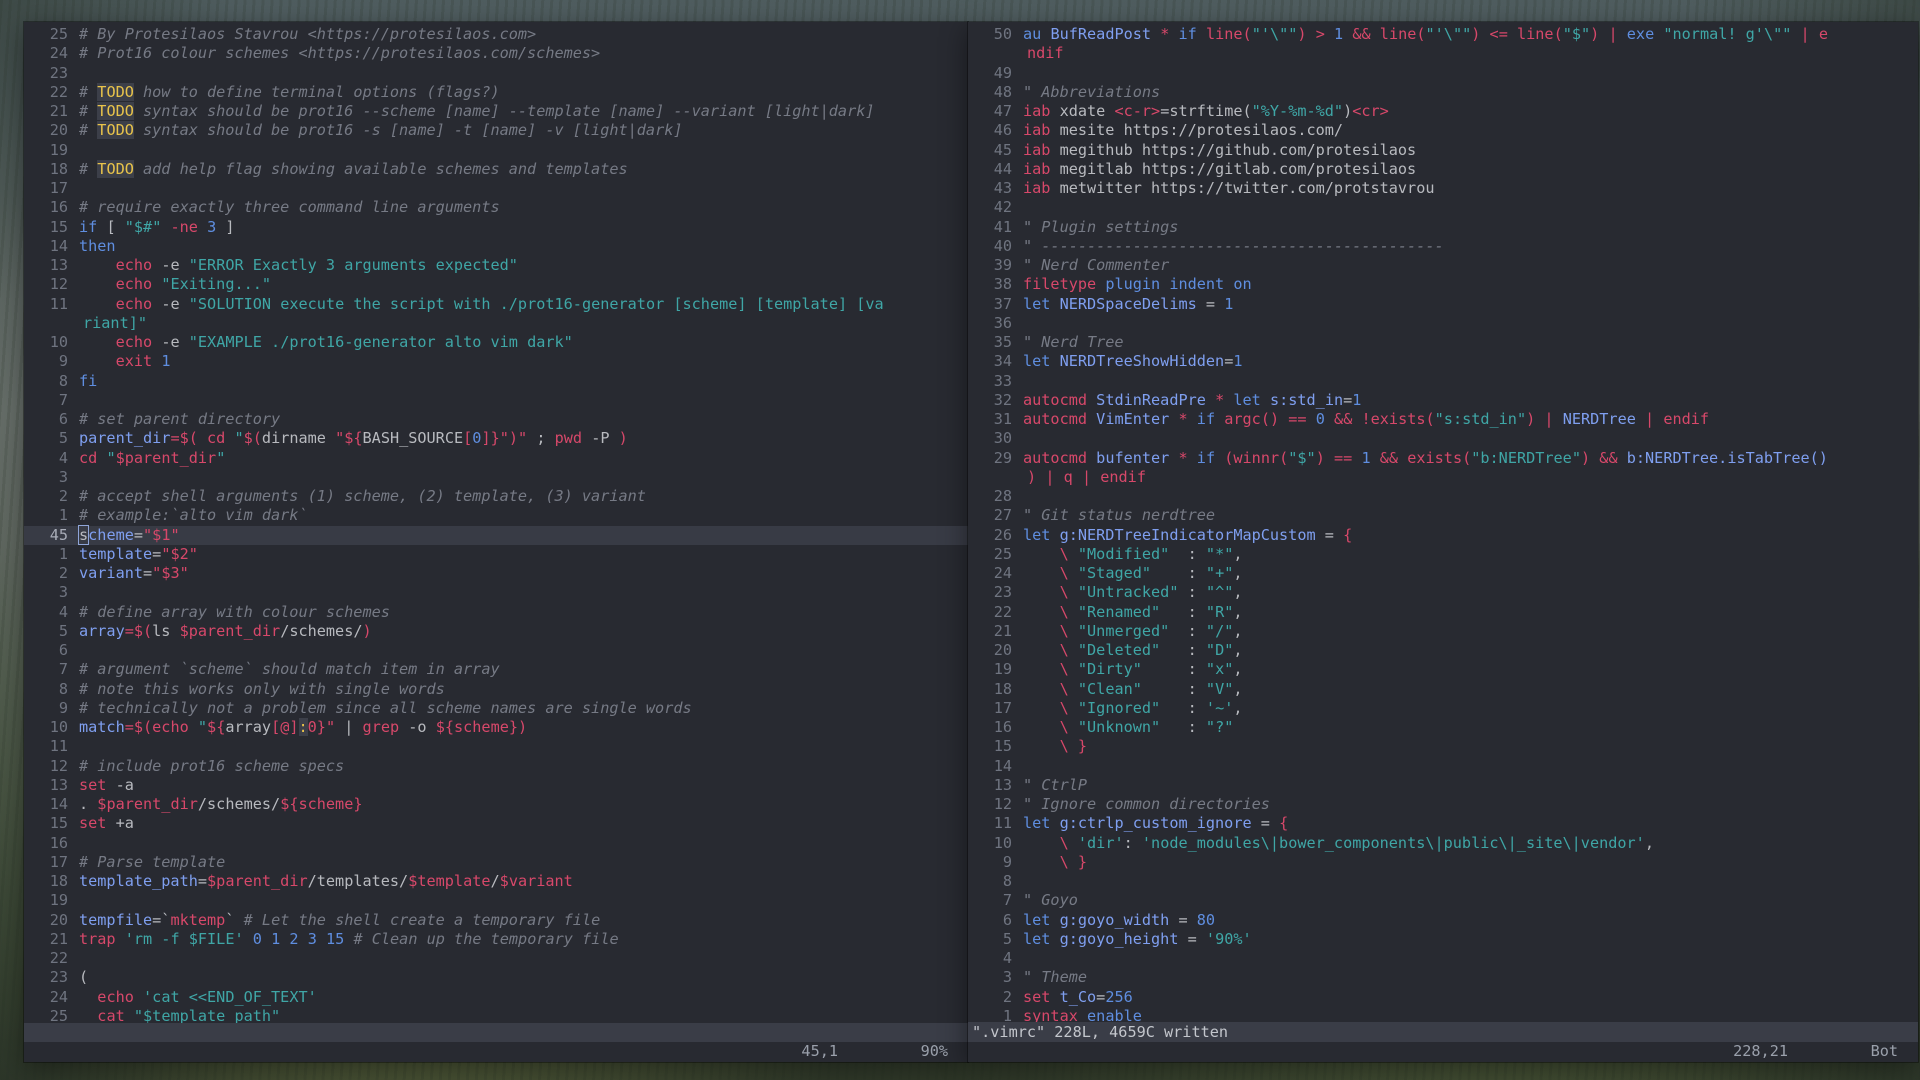  What do you see at coordinates (496, 766) in the screenshot?
I see `code-line: 12 # include prot16 scheme specs` at bounding box center [496, 766].